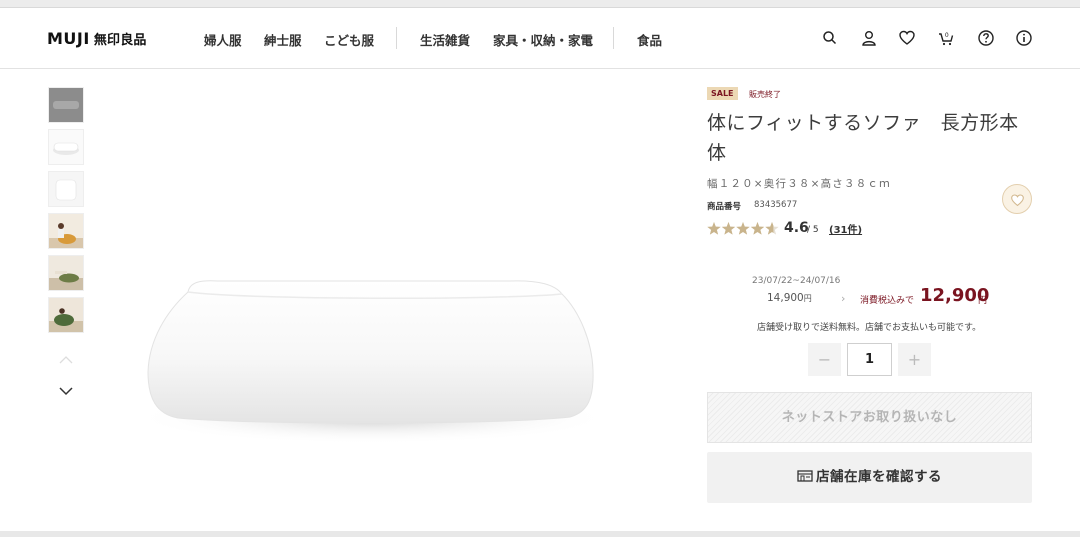  I want to click on check-store-stock-label: 店舗在庫を確認する, so click(879, 477).